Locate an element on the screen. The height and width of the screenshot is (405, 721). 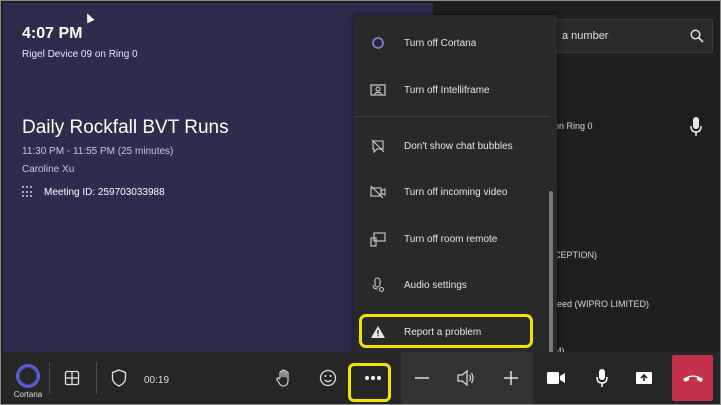
smiley-icon is located at coordinates (328, 378).